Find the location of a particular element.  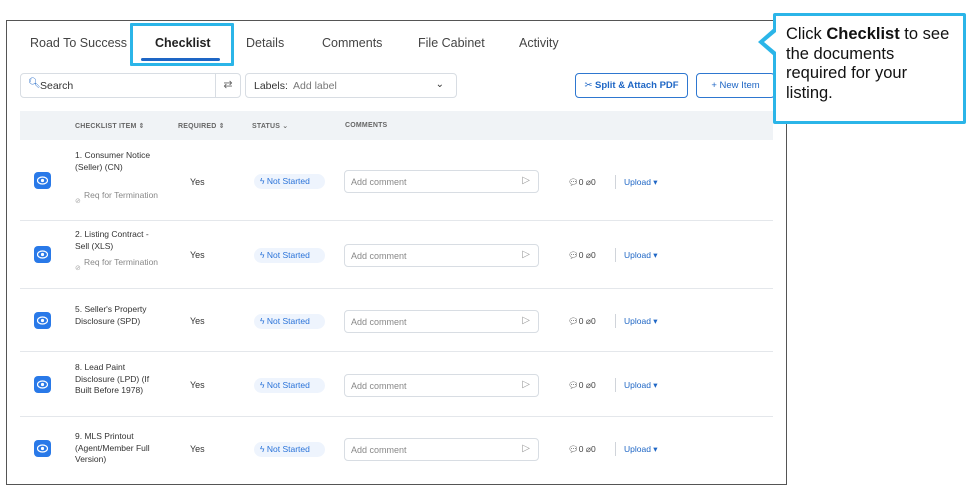

swap-icon: ⇄ is located at coordinates (227, 85).